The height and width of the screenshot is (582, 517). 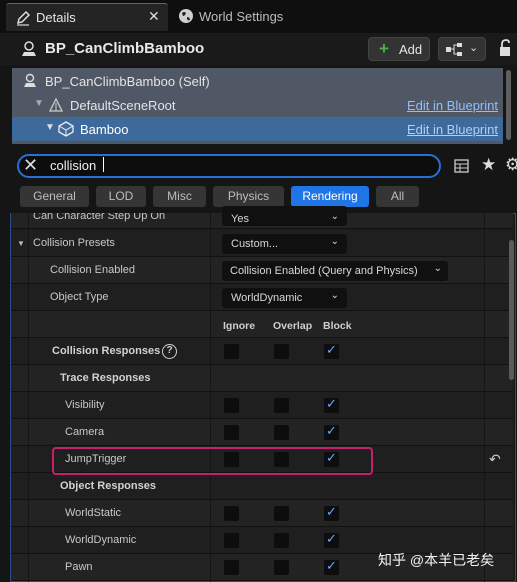 What do you see at coordinates (281, 351) in the screenshot?
I see `all-overlap-checkbox` at bounding box center [281, 351].